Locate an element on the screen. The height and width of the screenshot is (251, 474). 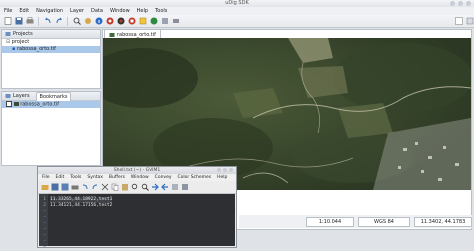
editor-menu-help: Help is located at coordinates (222, 177).